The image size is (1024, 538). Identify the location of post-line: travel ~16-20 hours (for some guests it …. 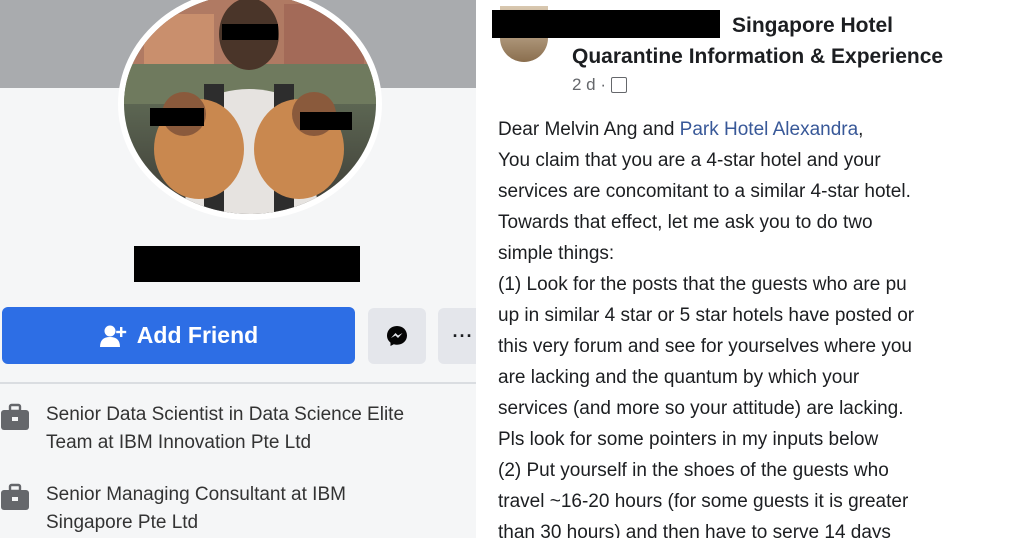
(703, 501).